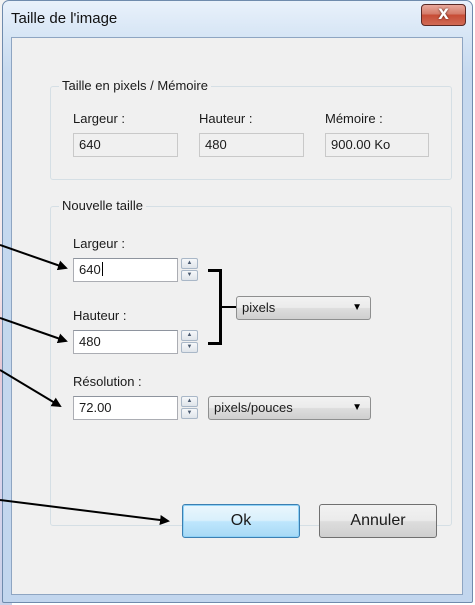  What do you see at coordinates (34, 257) in the screenshot?
I see `arrow-to-width-input` at bounding box center [34, 257].